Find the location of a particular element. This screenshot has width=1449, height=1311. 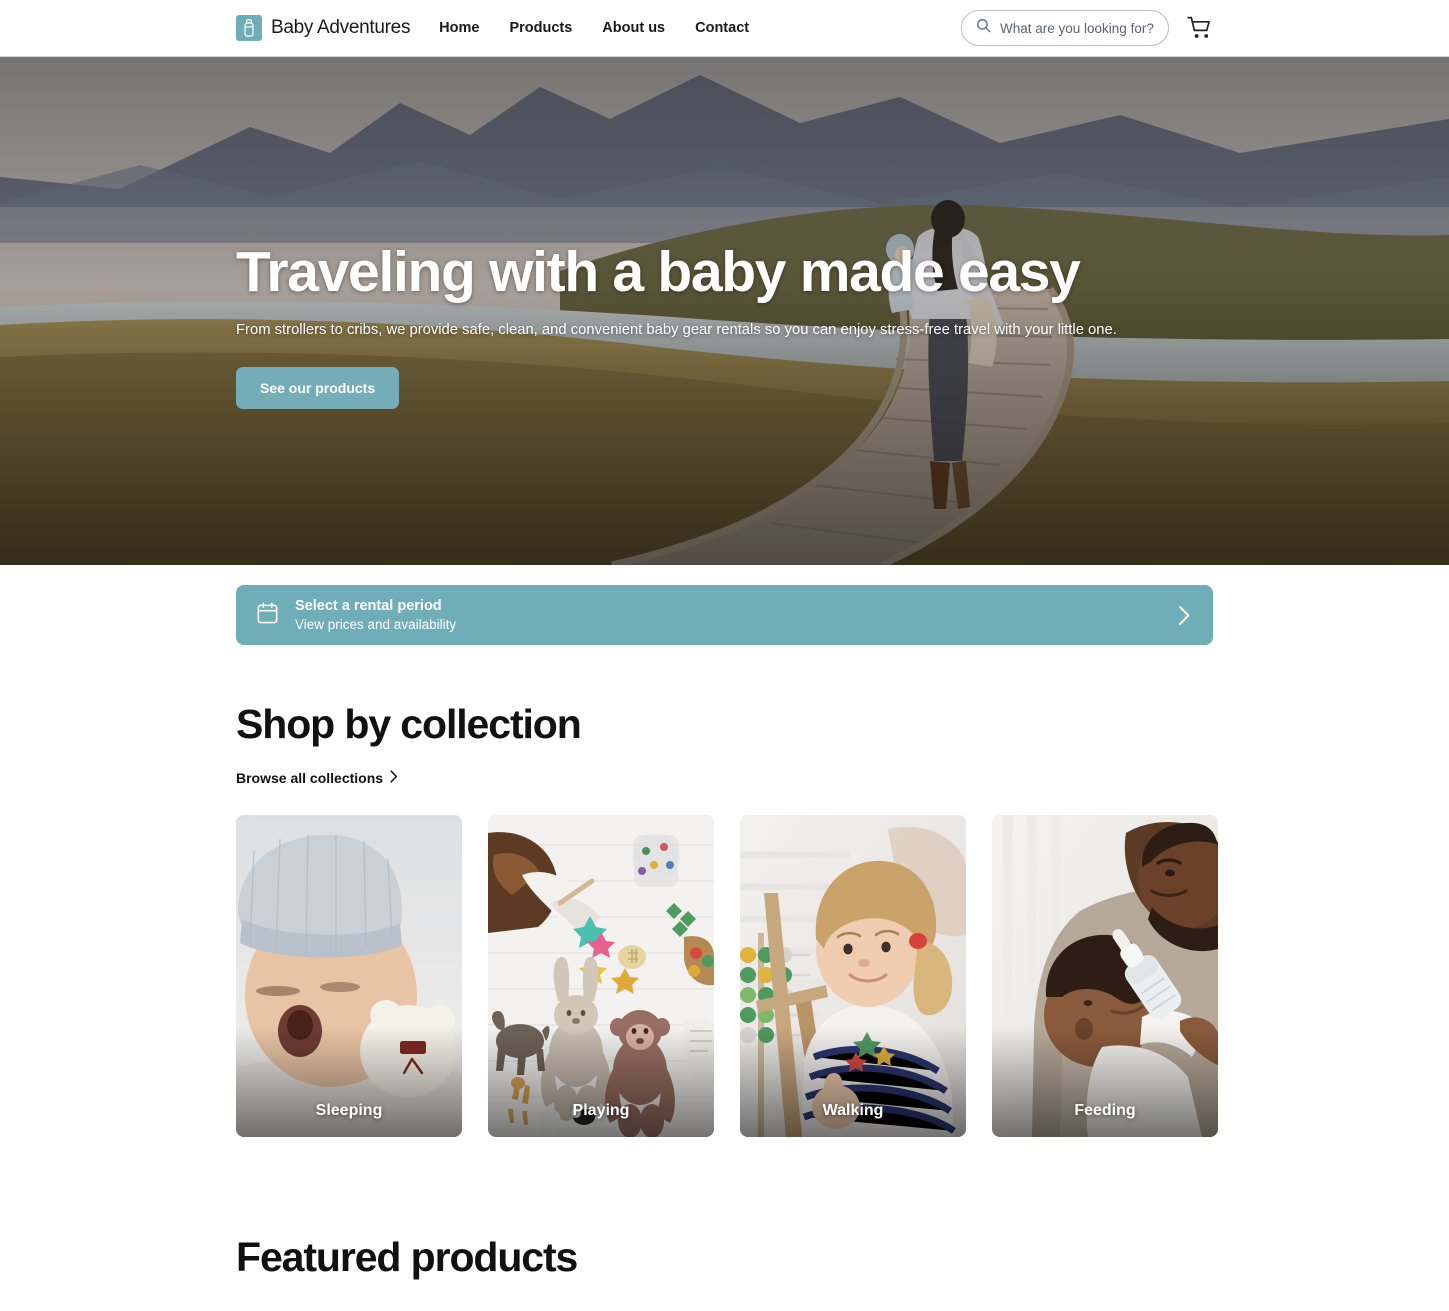

baby-bottle-icon is located at coordinates (249, 28).